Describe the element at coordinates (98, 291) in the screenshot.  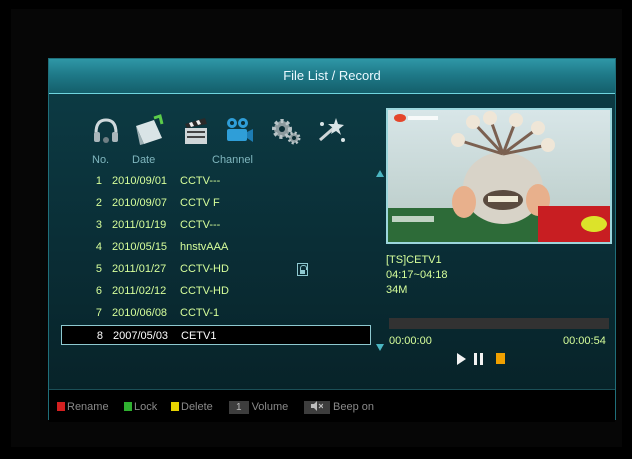
I see `recording-no: 6` at that location.